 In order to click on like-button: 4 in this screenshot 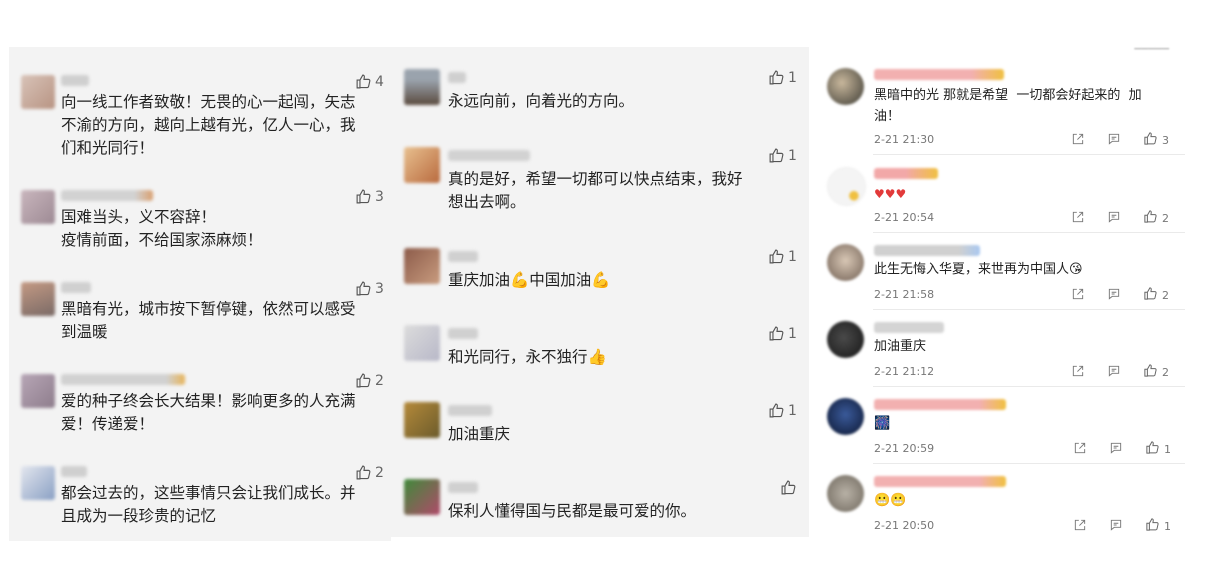, I will do `click(369, 81)`.